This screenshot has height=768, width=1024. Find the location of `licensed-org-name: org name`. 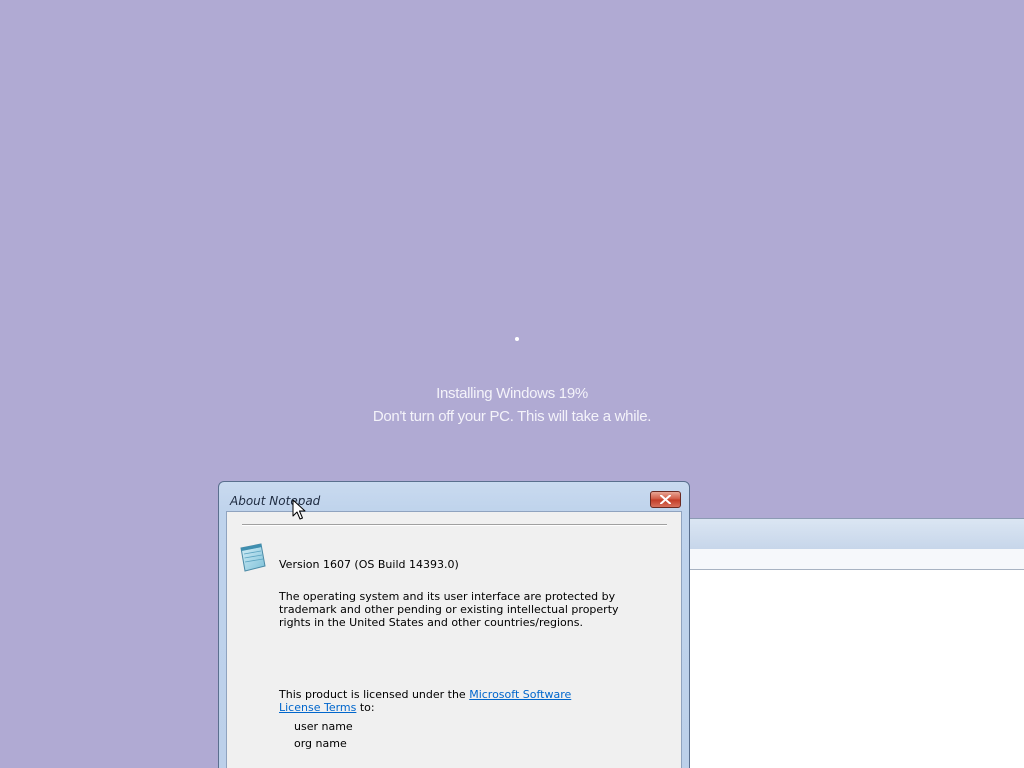

licensed-org-name: org name is located at coordinates (320, 743).